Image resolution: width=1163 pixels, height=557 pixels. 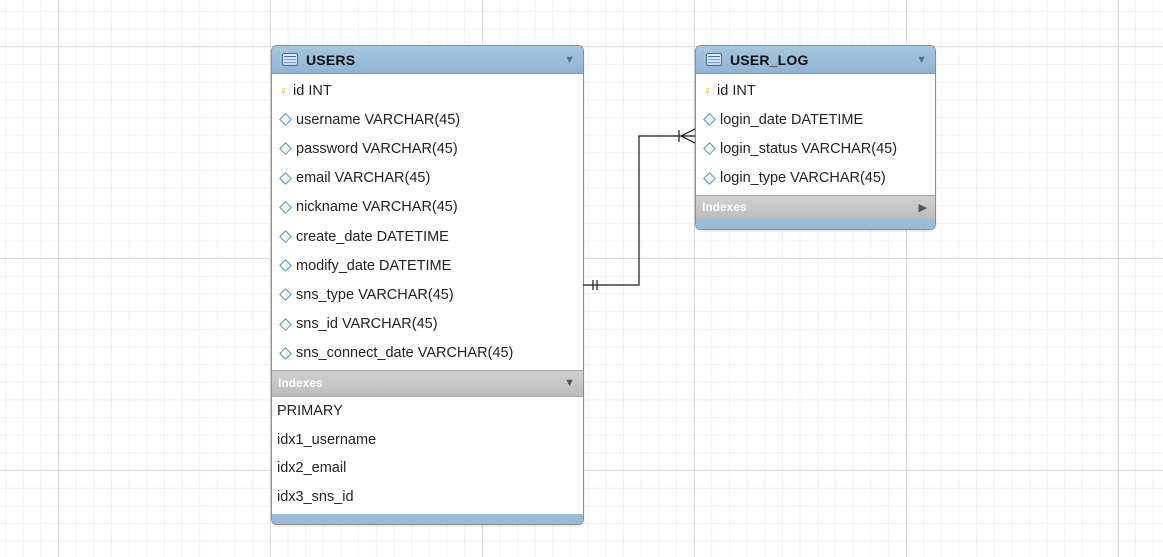 I want to click on relationship-line, so click(x=639, y=210).